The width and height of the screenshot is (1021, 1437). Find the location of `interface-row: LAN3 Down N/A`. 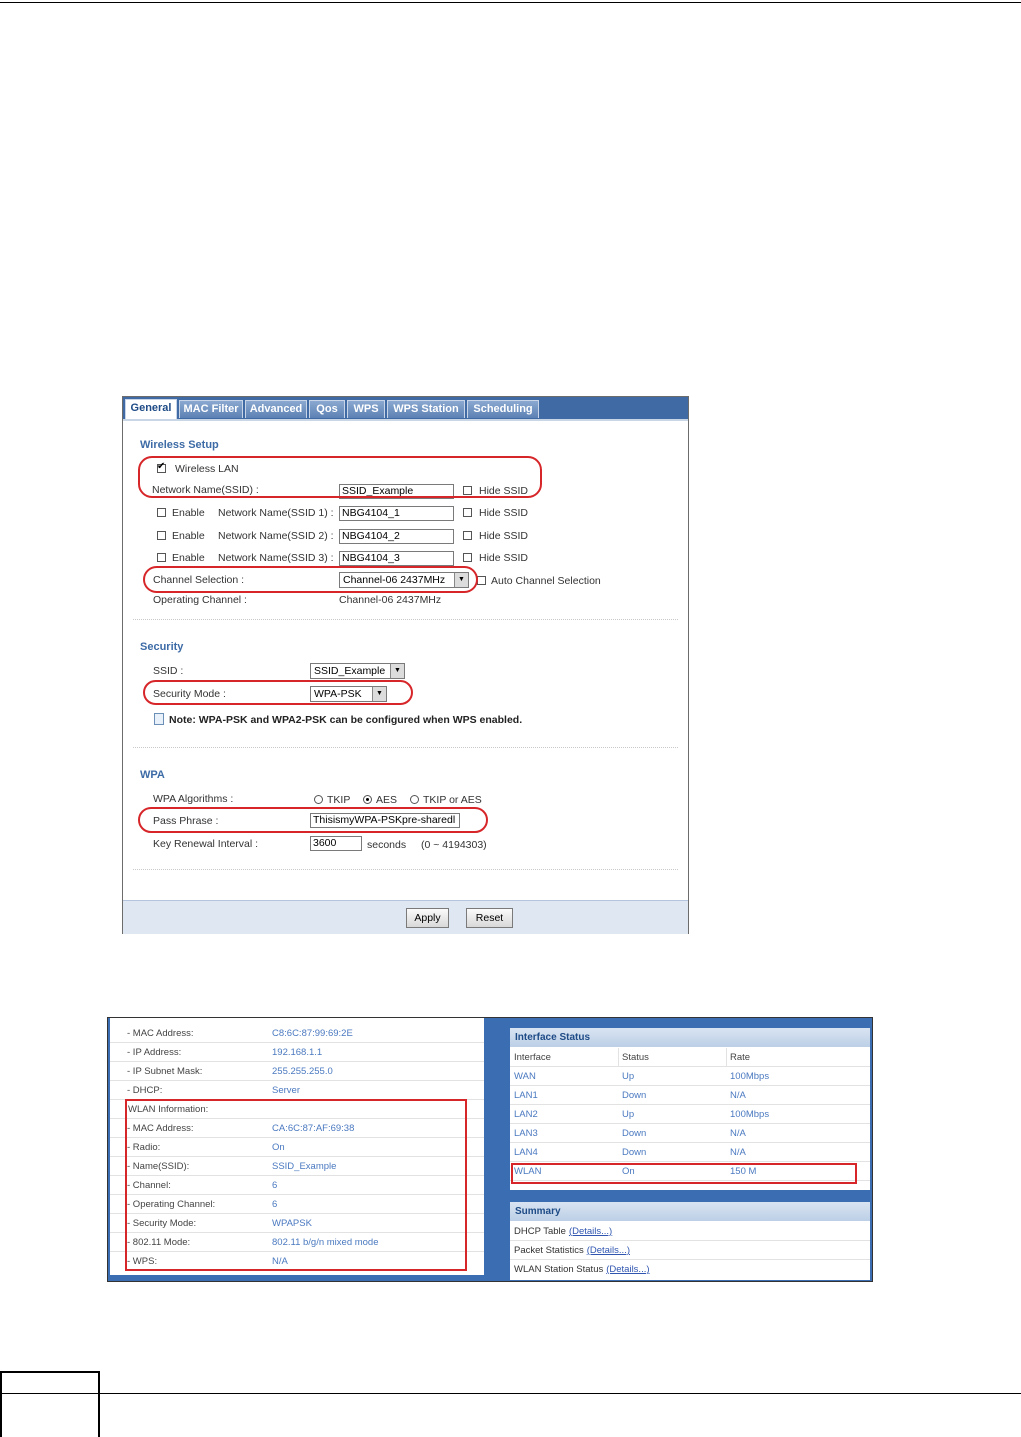

interface-row: LAN3 Down N/A is located at coordinates (690, 1133).